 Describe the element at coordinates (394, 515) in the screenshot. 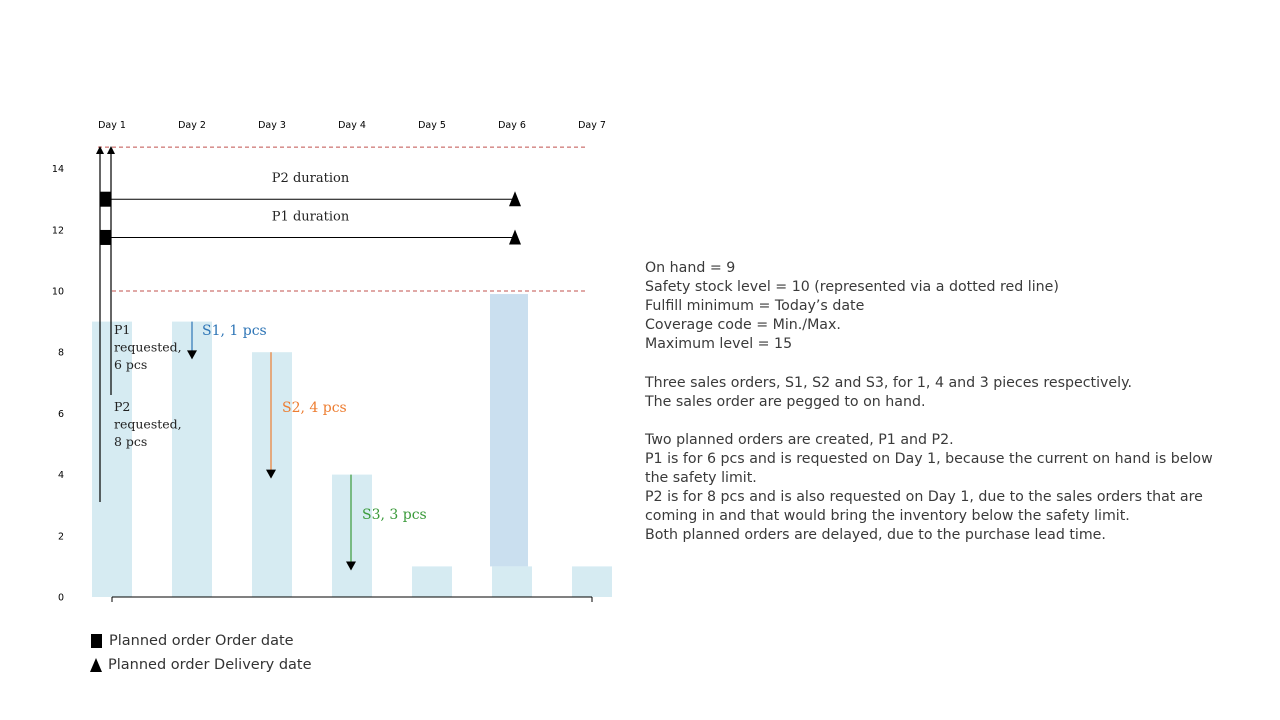

I see `sales-order-label: S3, 3 pcs` at that location.